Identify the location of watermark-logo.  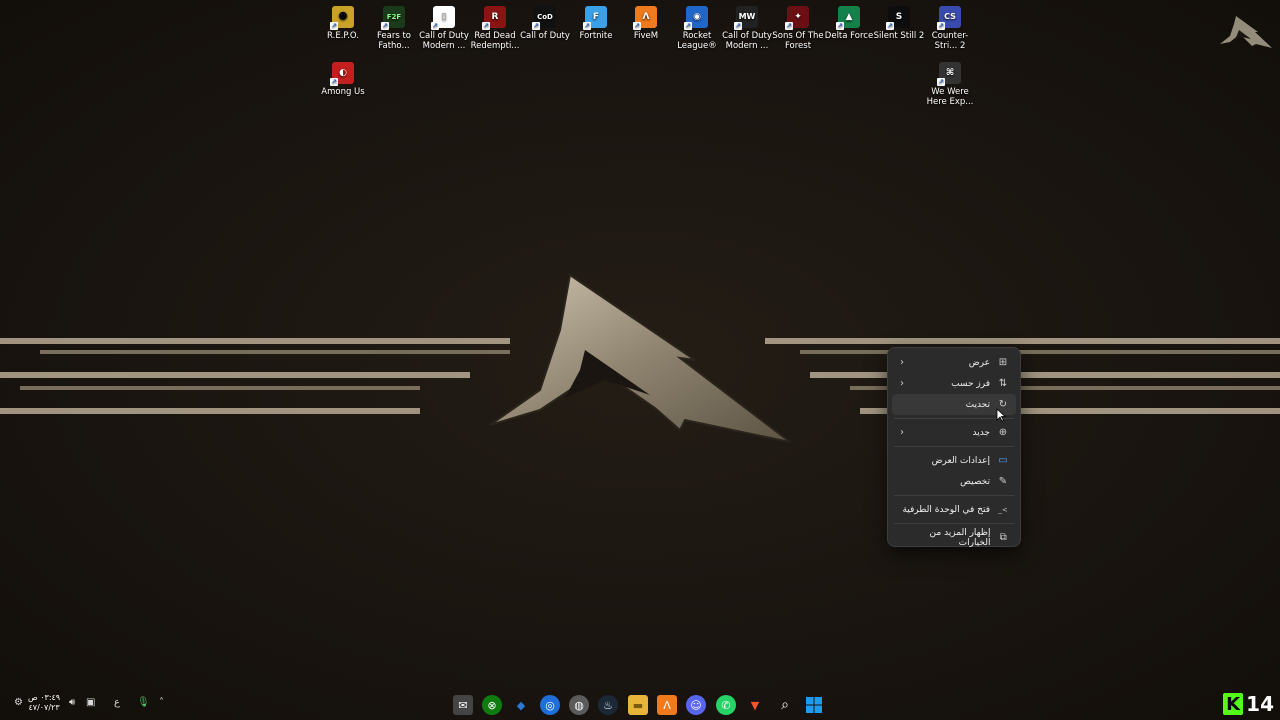
(1246, 32).